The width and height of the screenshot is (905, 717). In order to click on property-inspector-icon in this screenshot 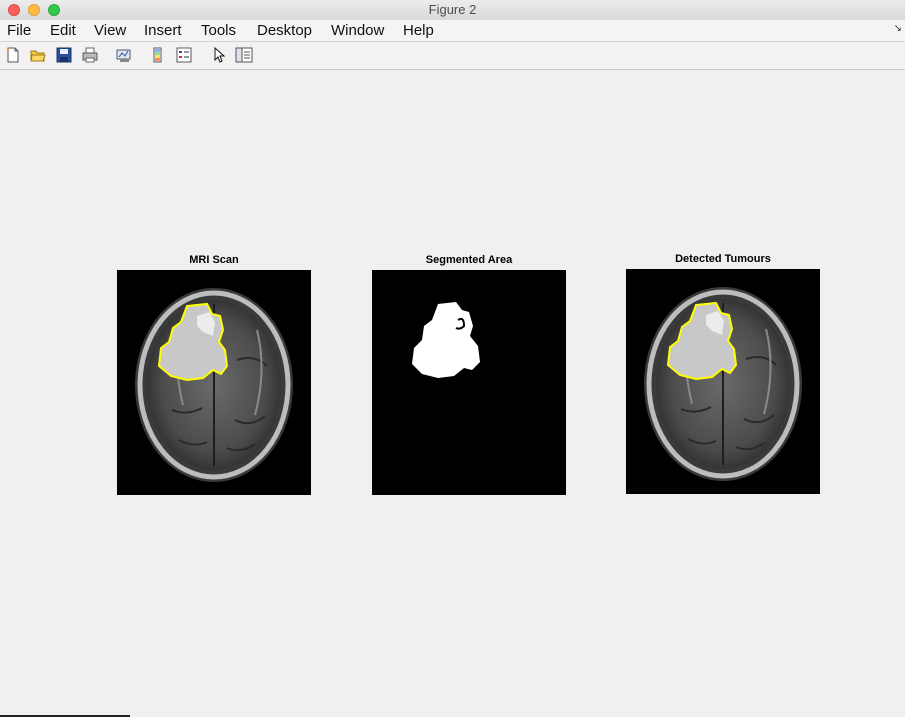, I will do `click(244, 55)`.